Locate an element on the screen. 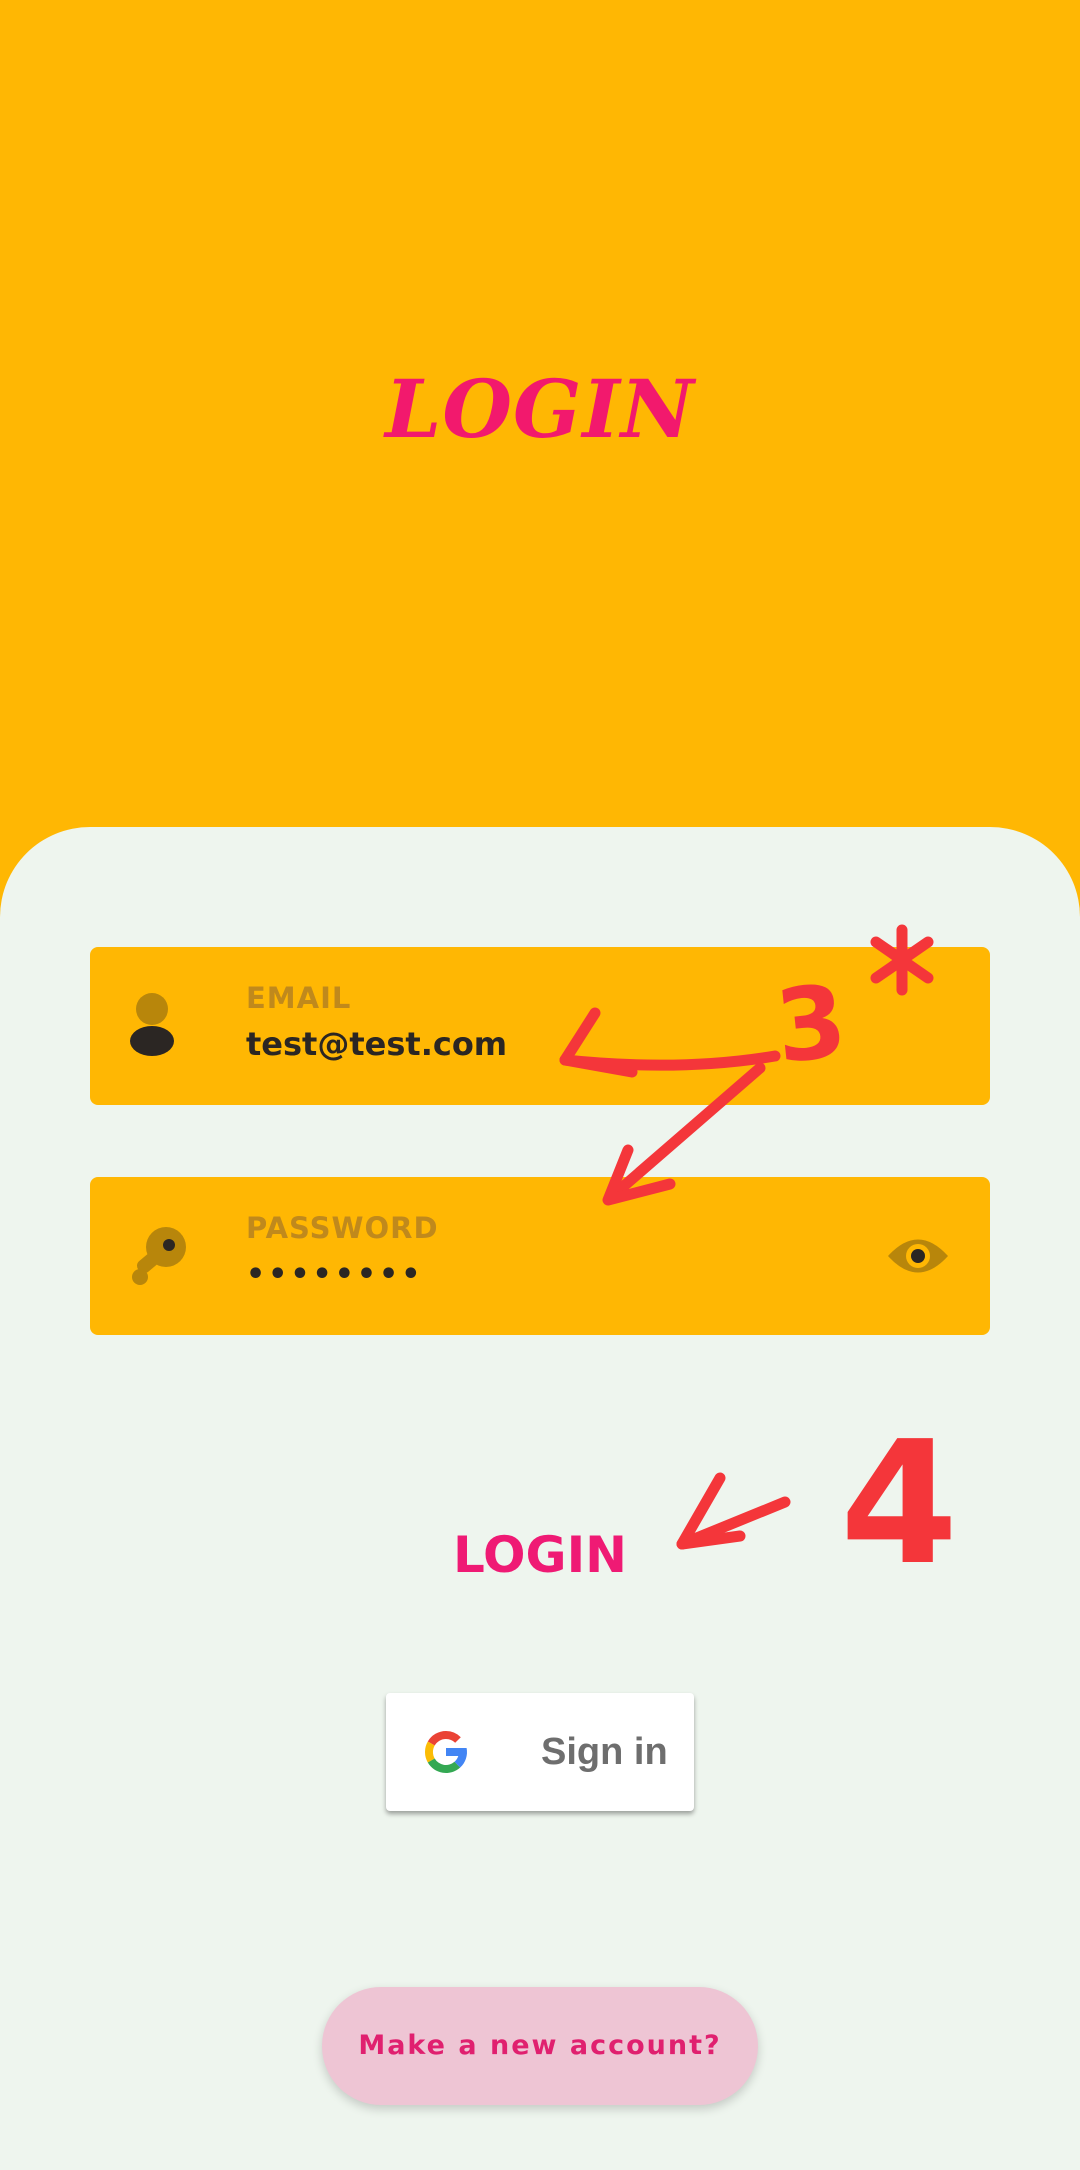  google-sign-in-label: Sign in is located at coordinates (604, 1752).